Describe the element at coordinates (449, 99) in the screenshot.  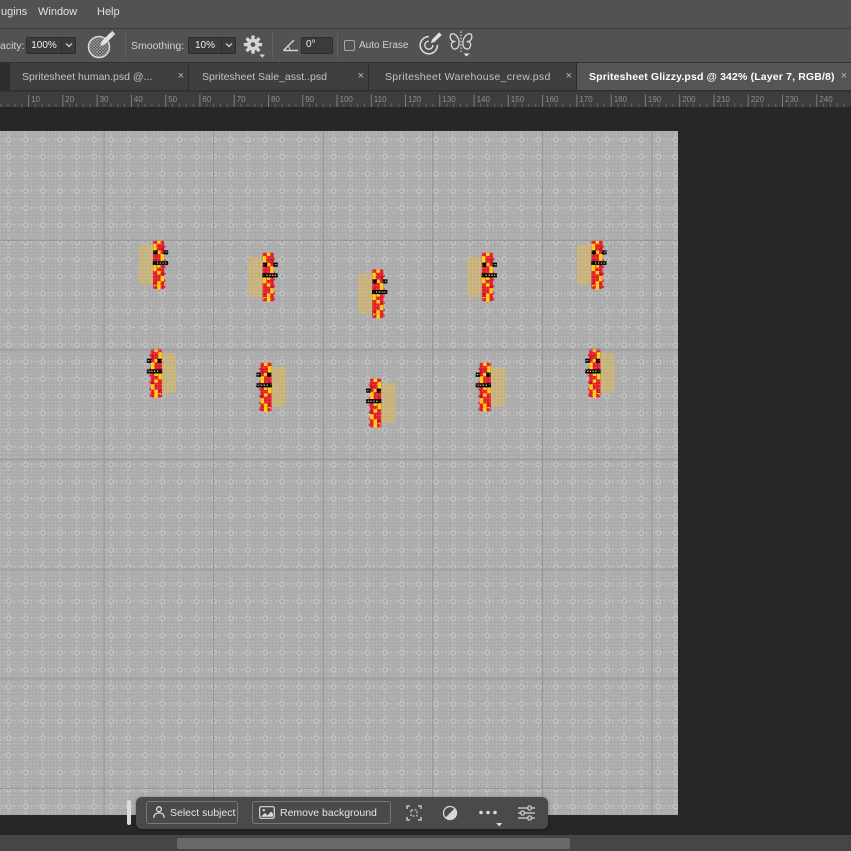
I see `svg-text: 130` at that location.